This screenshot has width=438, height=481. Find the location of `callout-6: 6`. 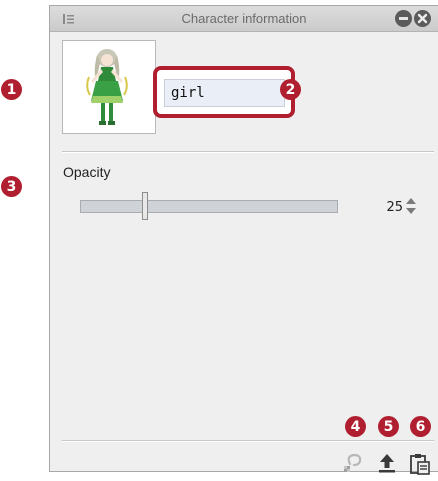

callout-6: 6 is located at coordinates (420, 426).